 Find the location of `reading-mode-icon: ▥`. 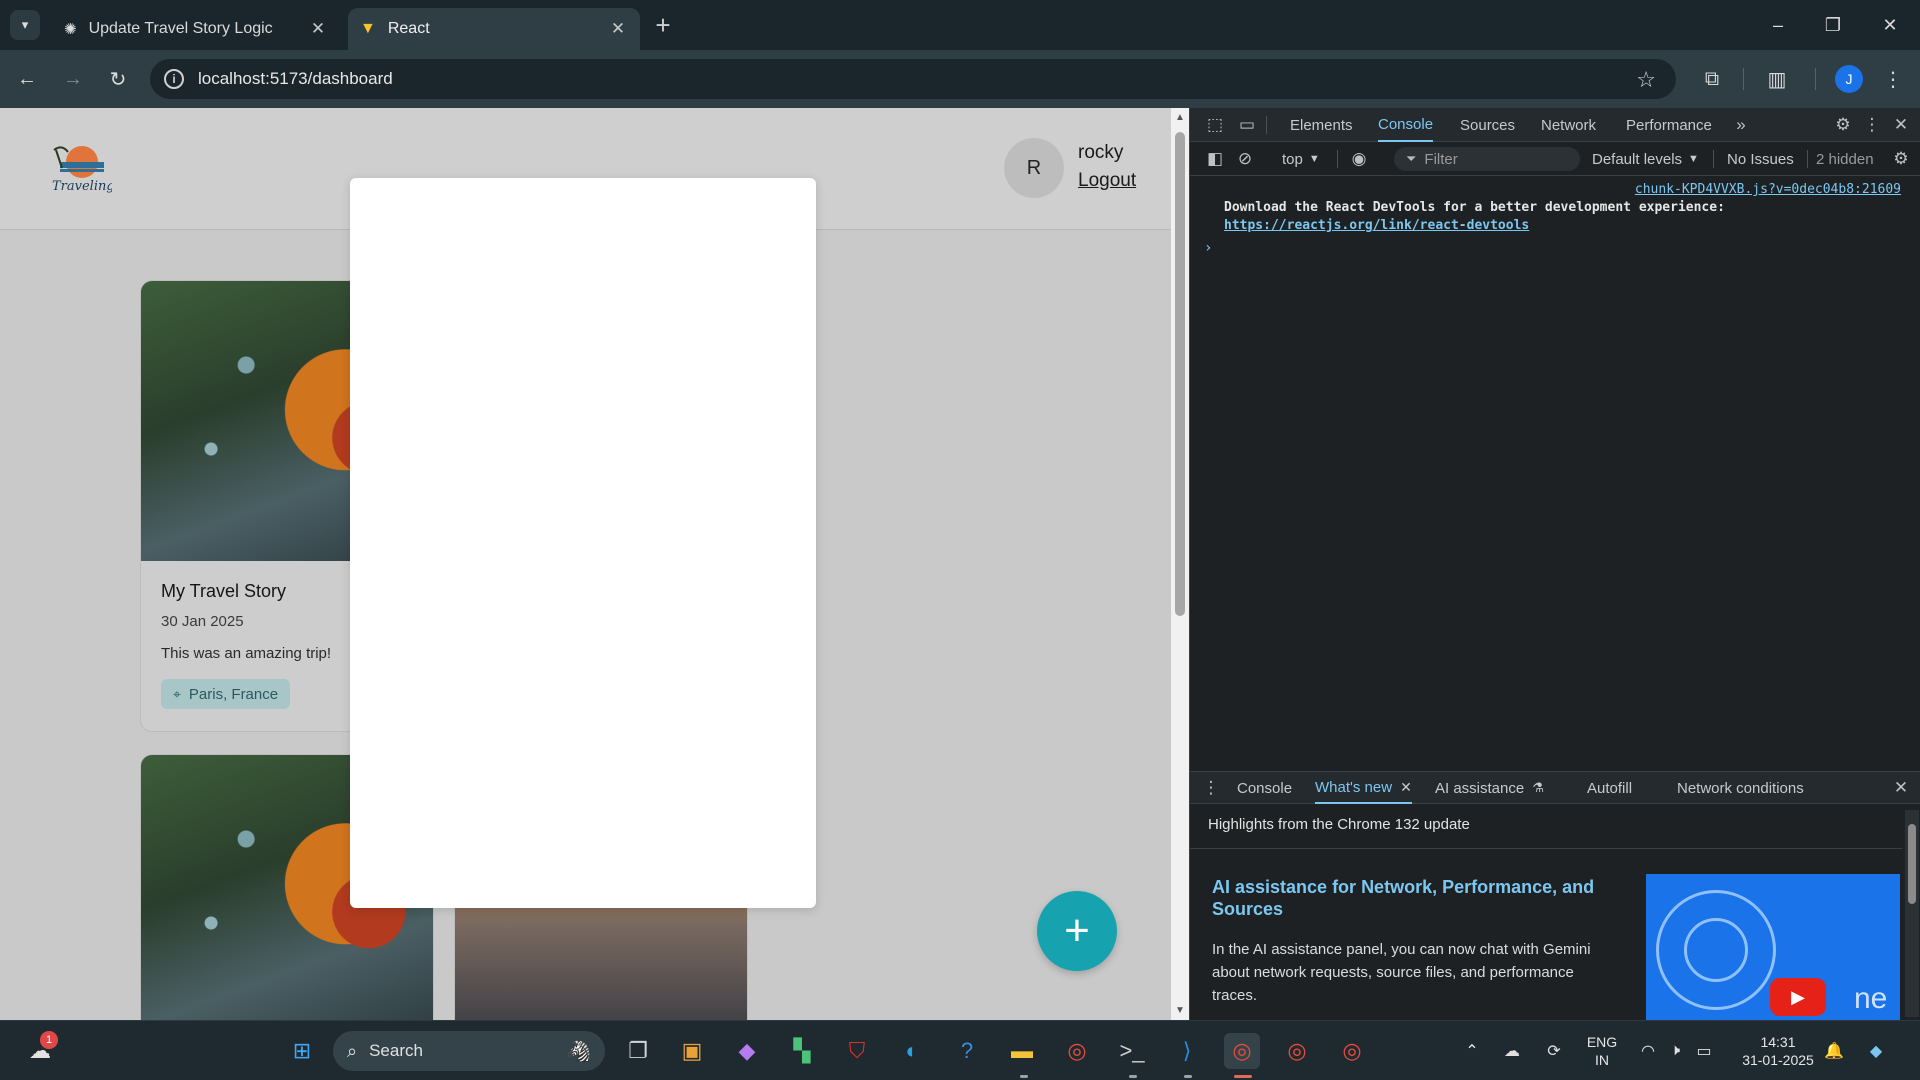

reading-mode-icon: ▥ is located at coordinates (1777, 79).